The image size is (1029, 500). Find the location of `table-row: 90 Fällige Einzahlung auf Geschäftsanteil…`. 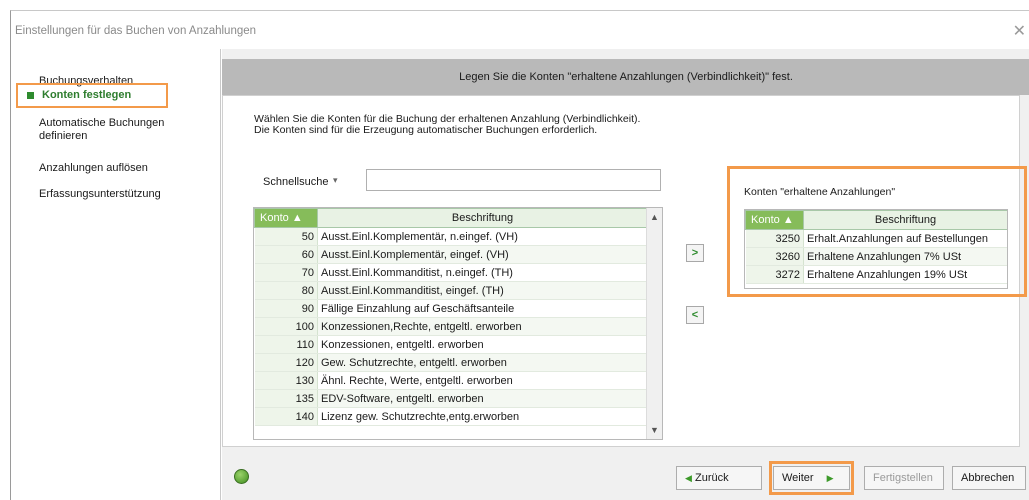

table-row: 90 Fällige Einzahlung auf Geschäftsanteil… is located at coordinates (451, 308).